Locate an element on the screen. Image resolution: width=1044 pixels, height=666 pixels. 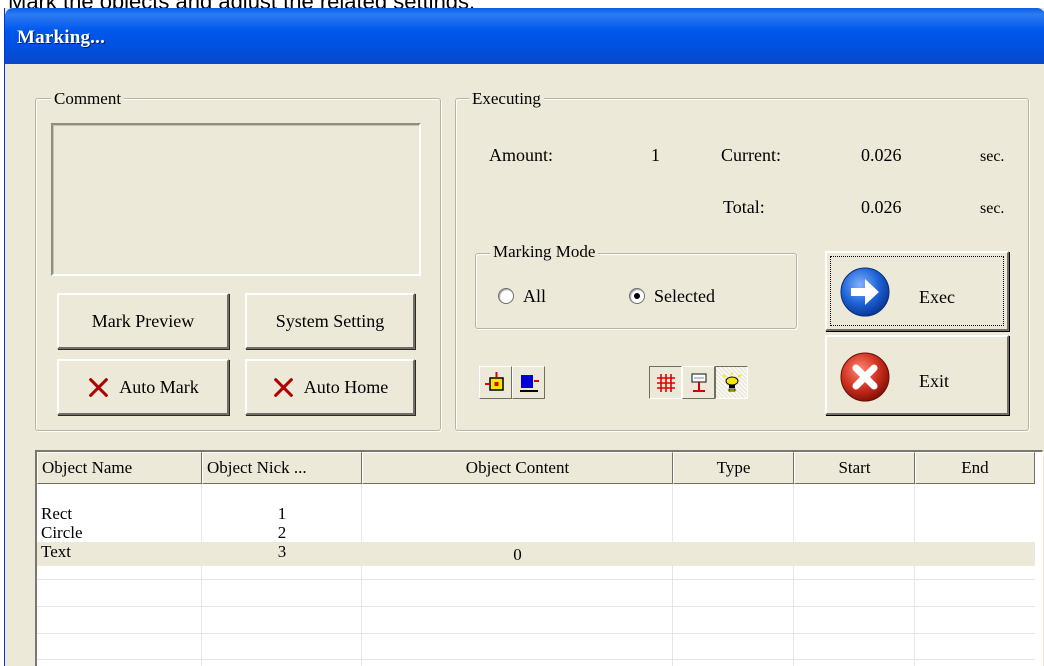
marker-head-button is located at coordinates (698, 382).